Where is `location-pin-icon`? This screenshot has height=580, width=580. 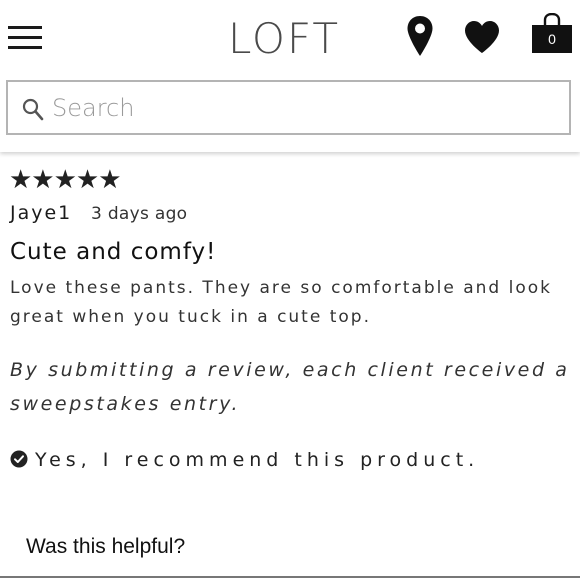
location-pin-icon is located at coordinates (420, 36).